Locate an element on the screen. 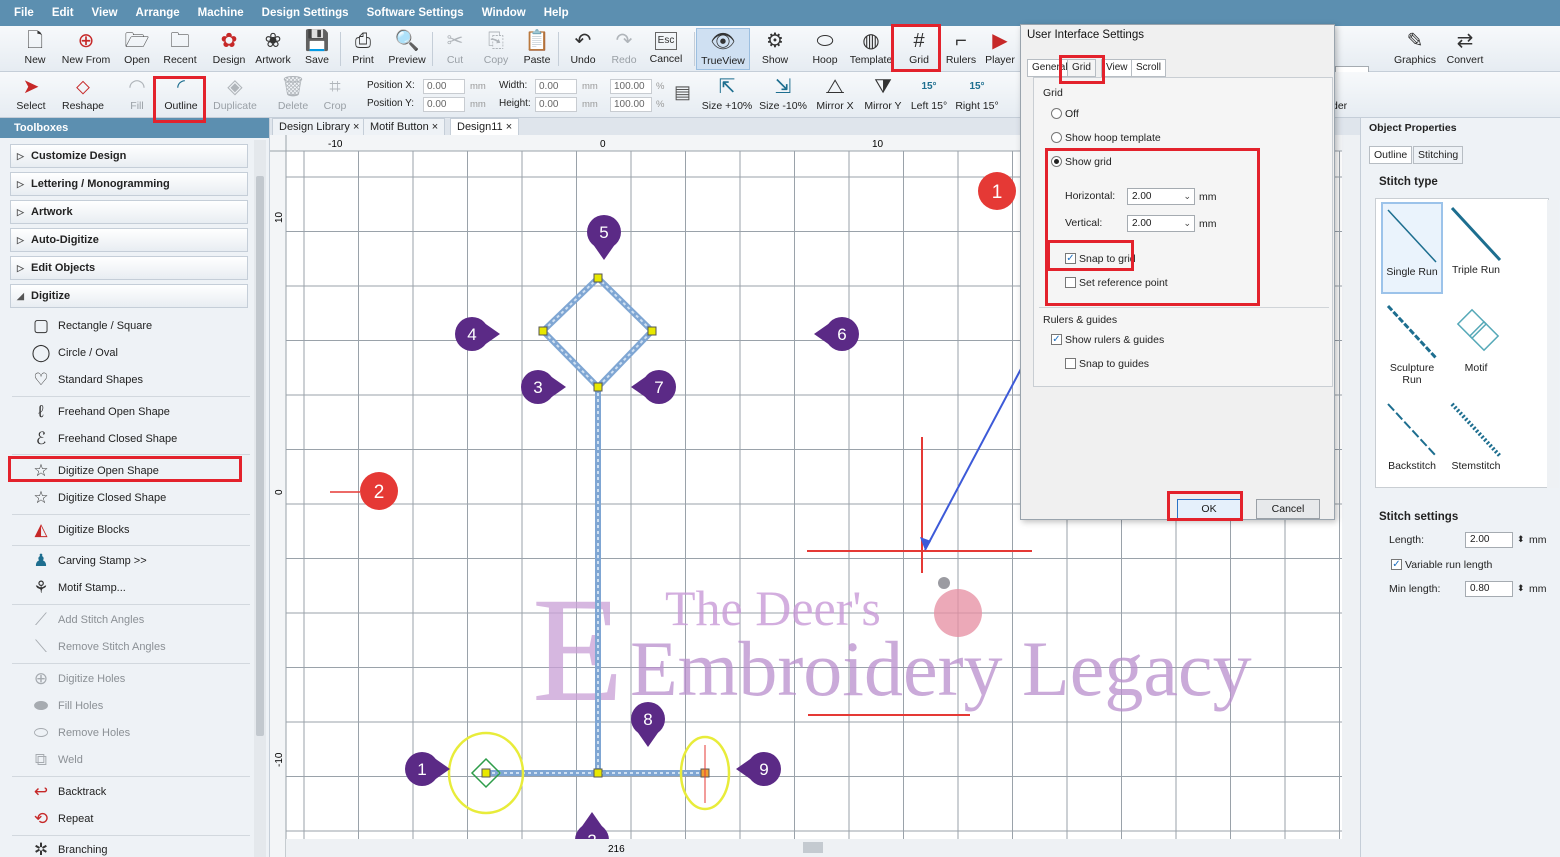  mirror-y-button: ⧩ Mirror Y is located at coordinates (883, 95).